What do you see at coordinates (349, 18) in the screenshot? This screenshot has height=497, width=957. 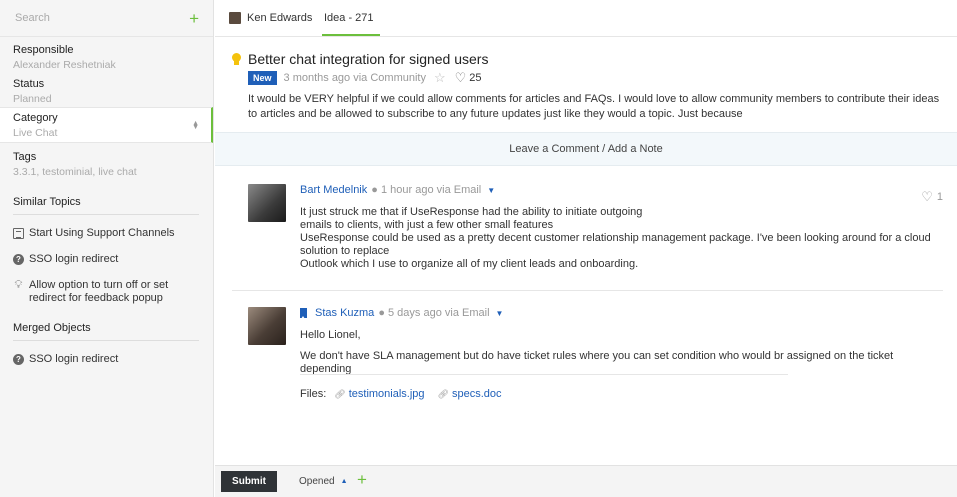 I see `tab-idea: Idea - 271` at bounding box center [349, 18].